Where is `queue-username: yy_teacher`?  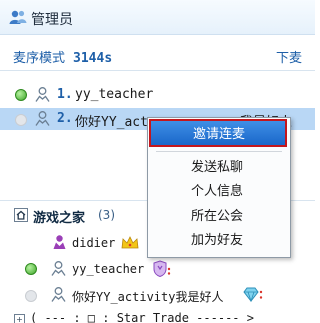
queue-username: yy_teacher is located at coordinates (114, 94).